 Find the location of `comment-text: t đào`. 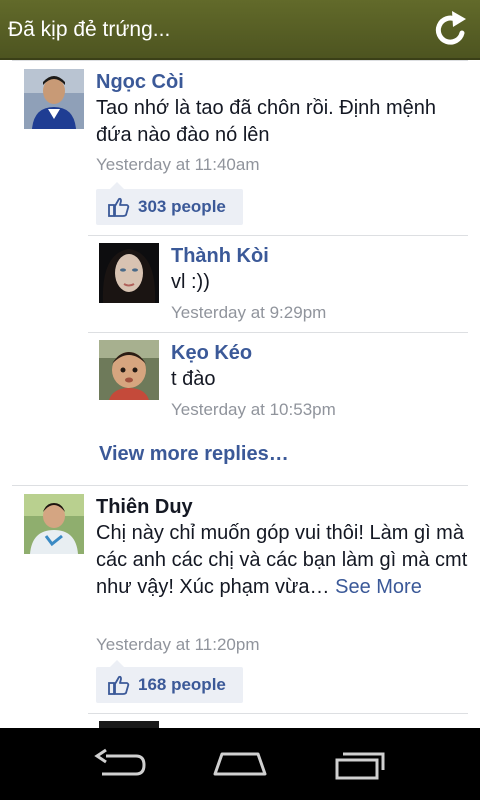

comment-text: t đào is located at coordinates (193, 379).